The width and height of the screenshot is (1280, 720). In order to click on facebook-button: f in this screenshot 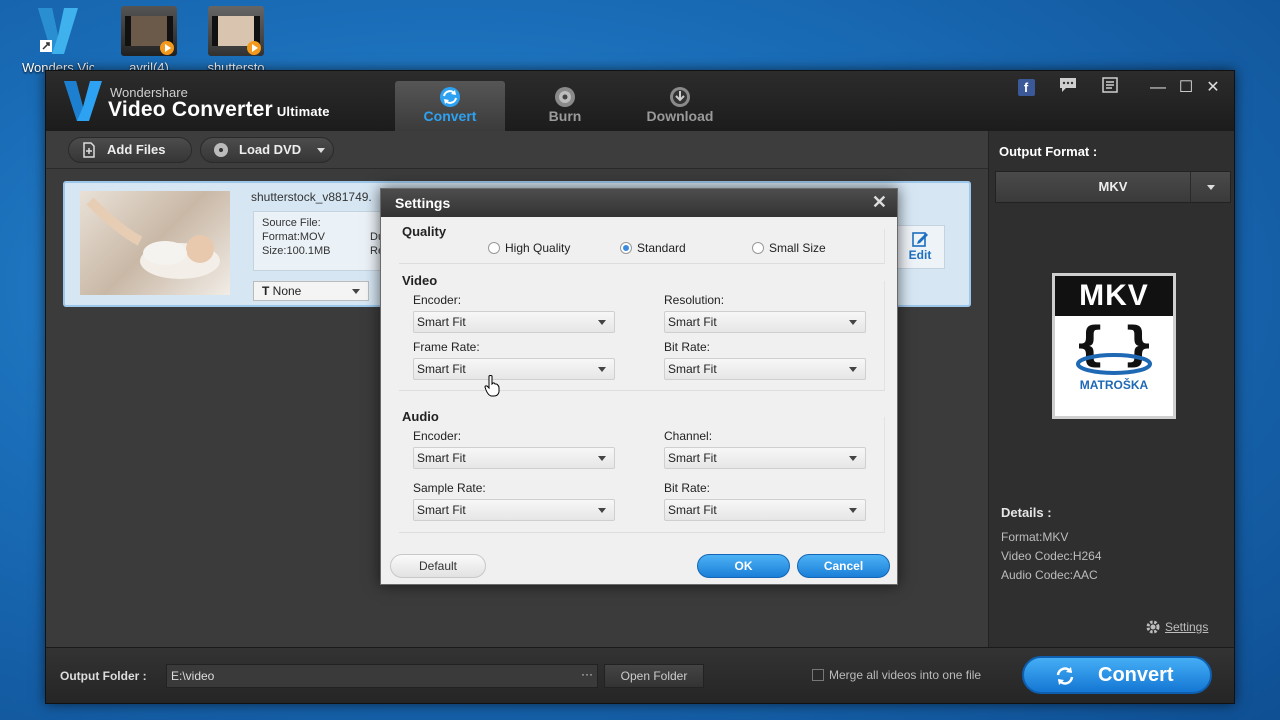, I will do `click(1026, 88)`.